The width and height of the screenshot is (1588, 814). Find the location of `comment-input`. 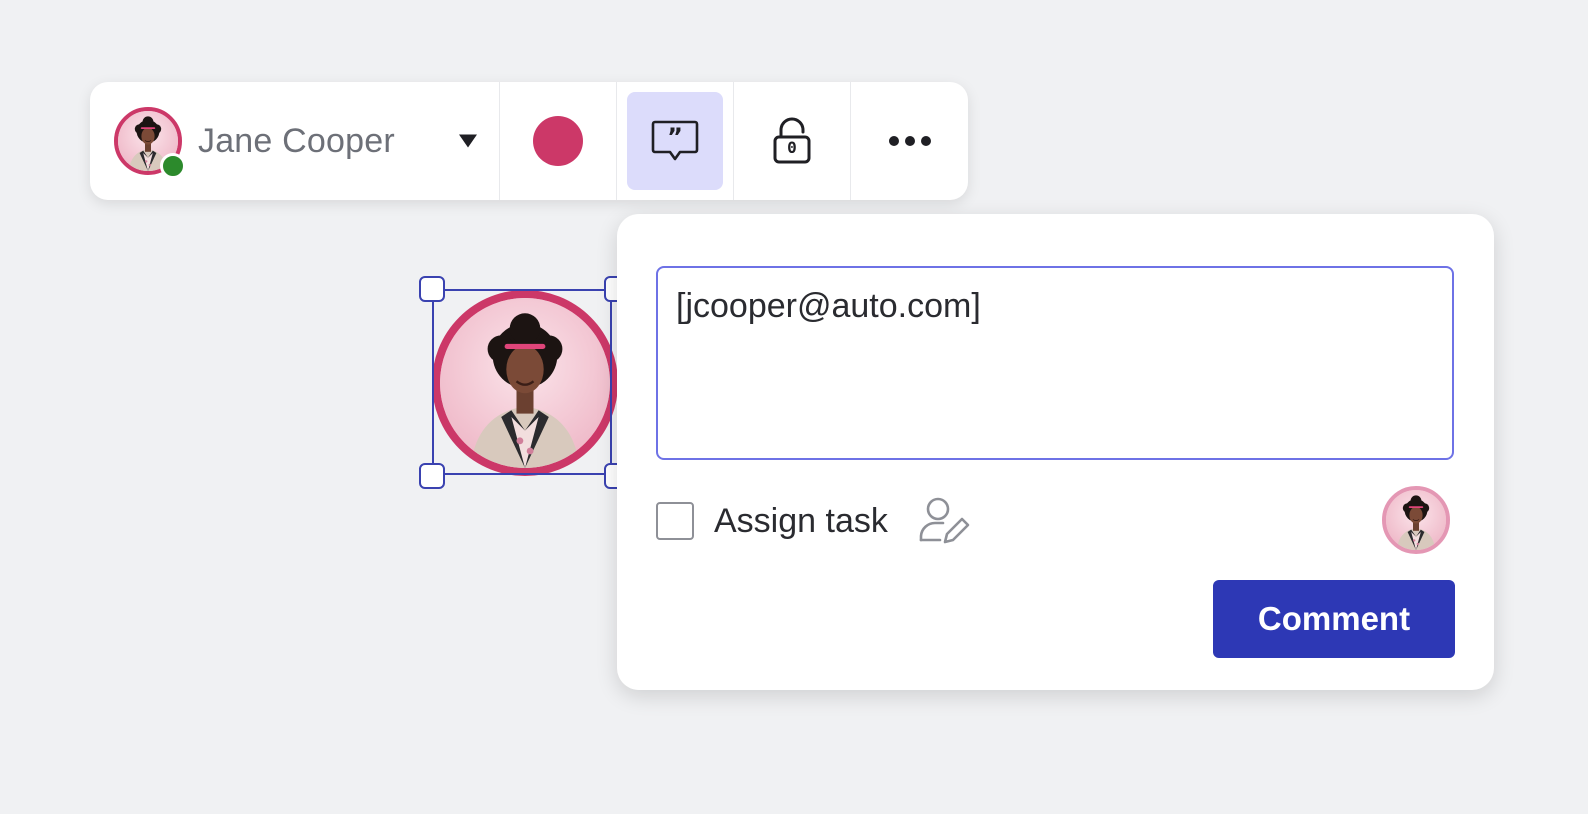

comment-input is located at coordinates (1055, 363).